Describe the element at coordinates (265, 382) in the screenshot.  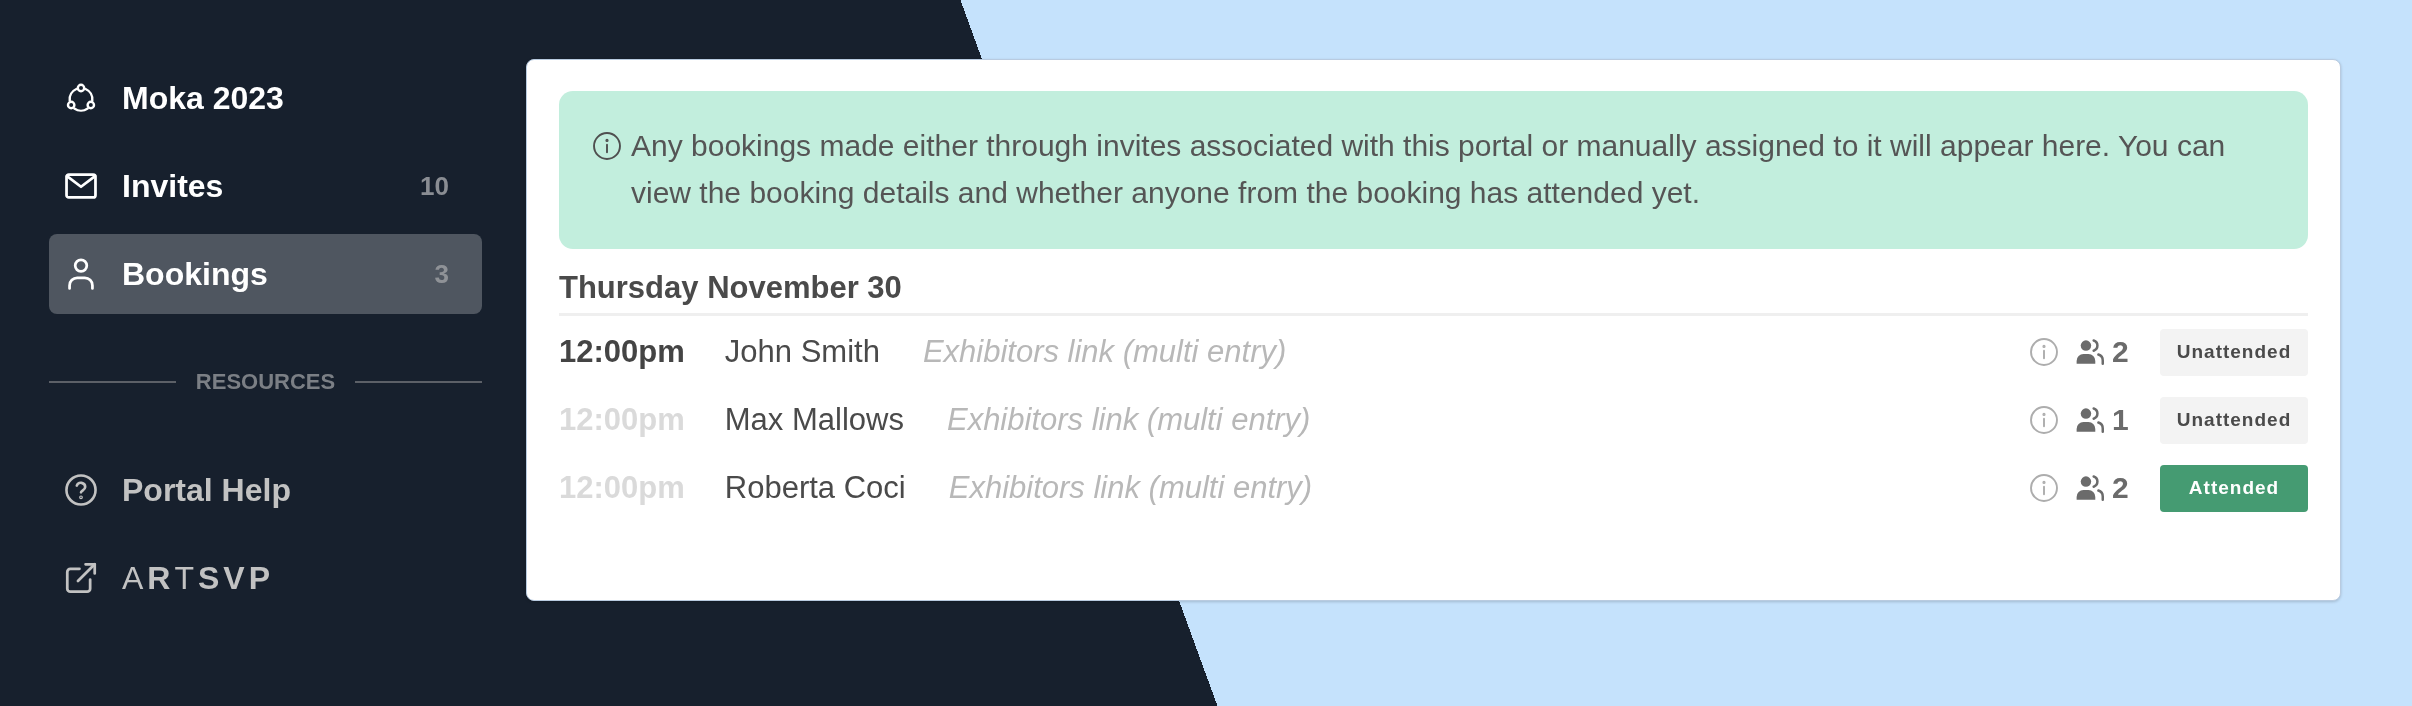
I see `section-heading: RESOURCES` at that location.